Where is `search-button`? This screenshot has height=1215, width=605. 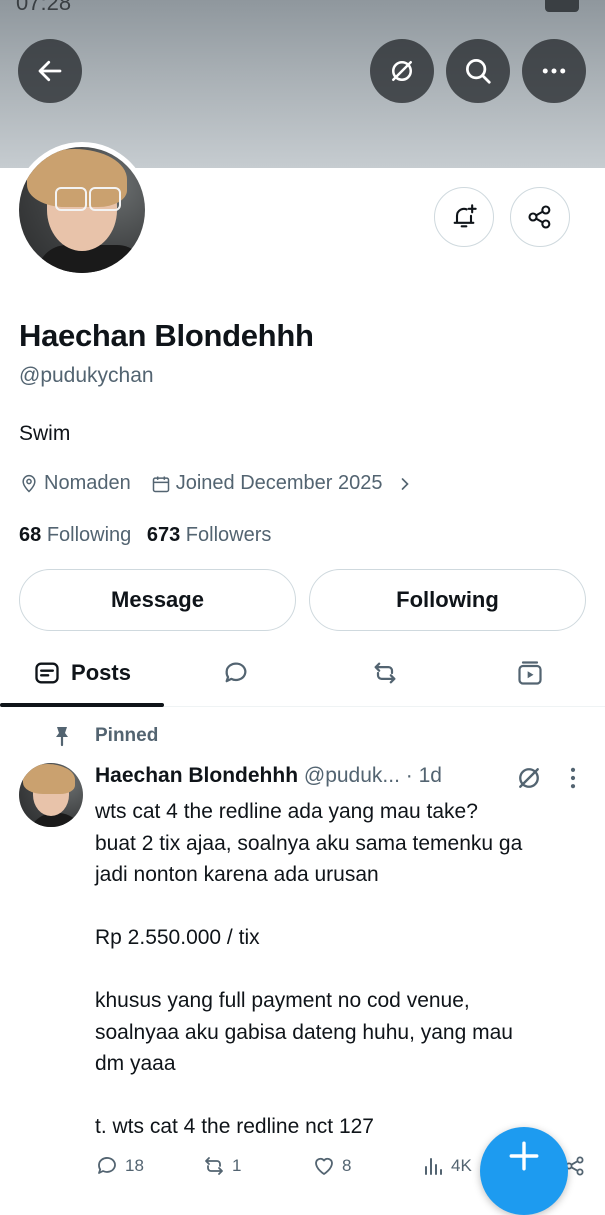 search-button is located at coordinates (478, 71).